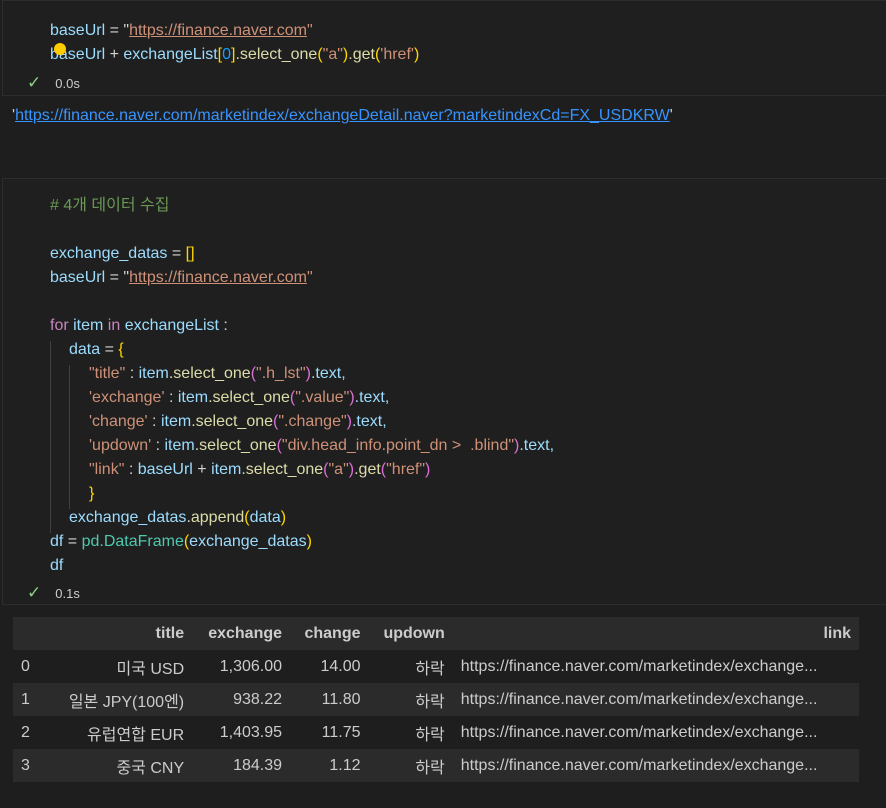 Image resolution: width=886 pixels, height=808 pixels. I want to click on table-cell: 11.75, so click(341, 732).